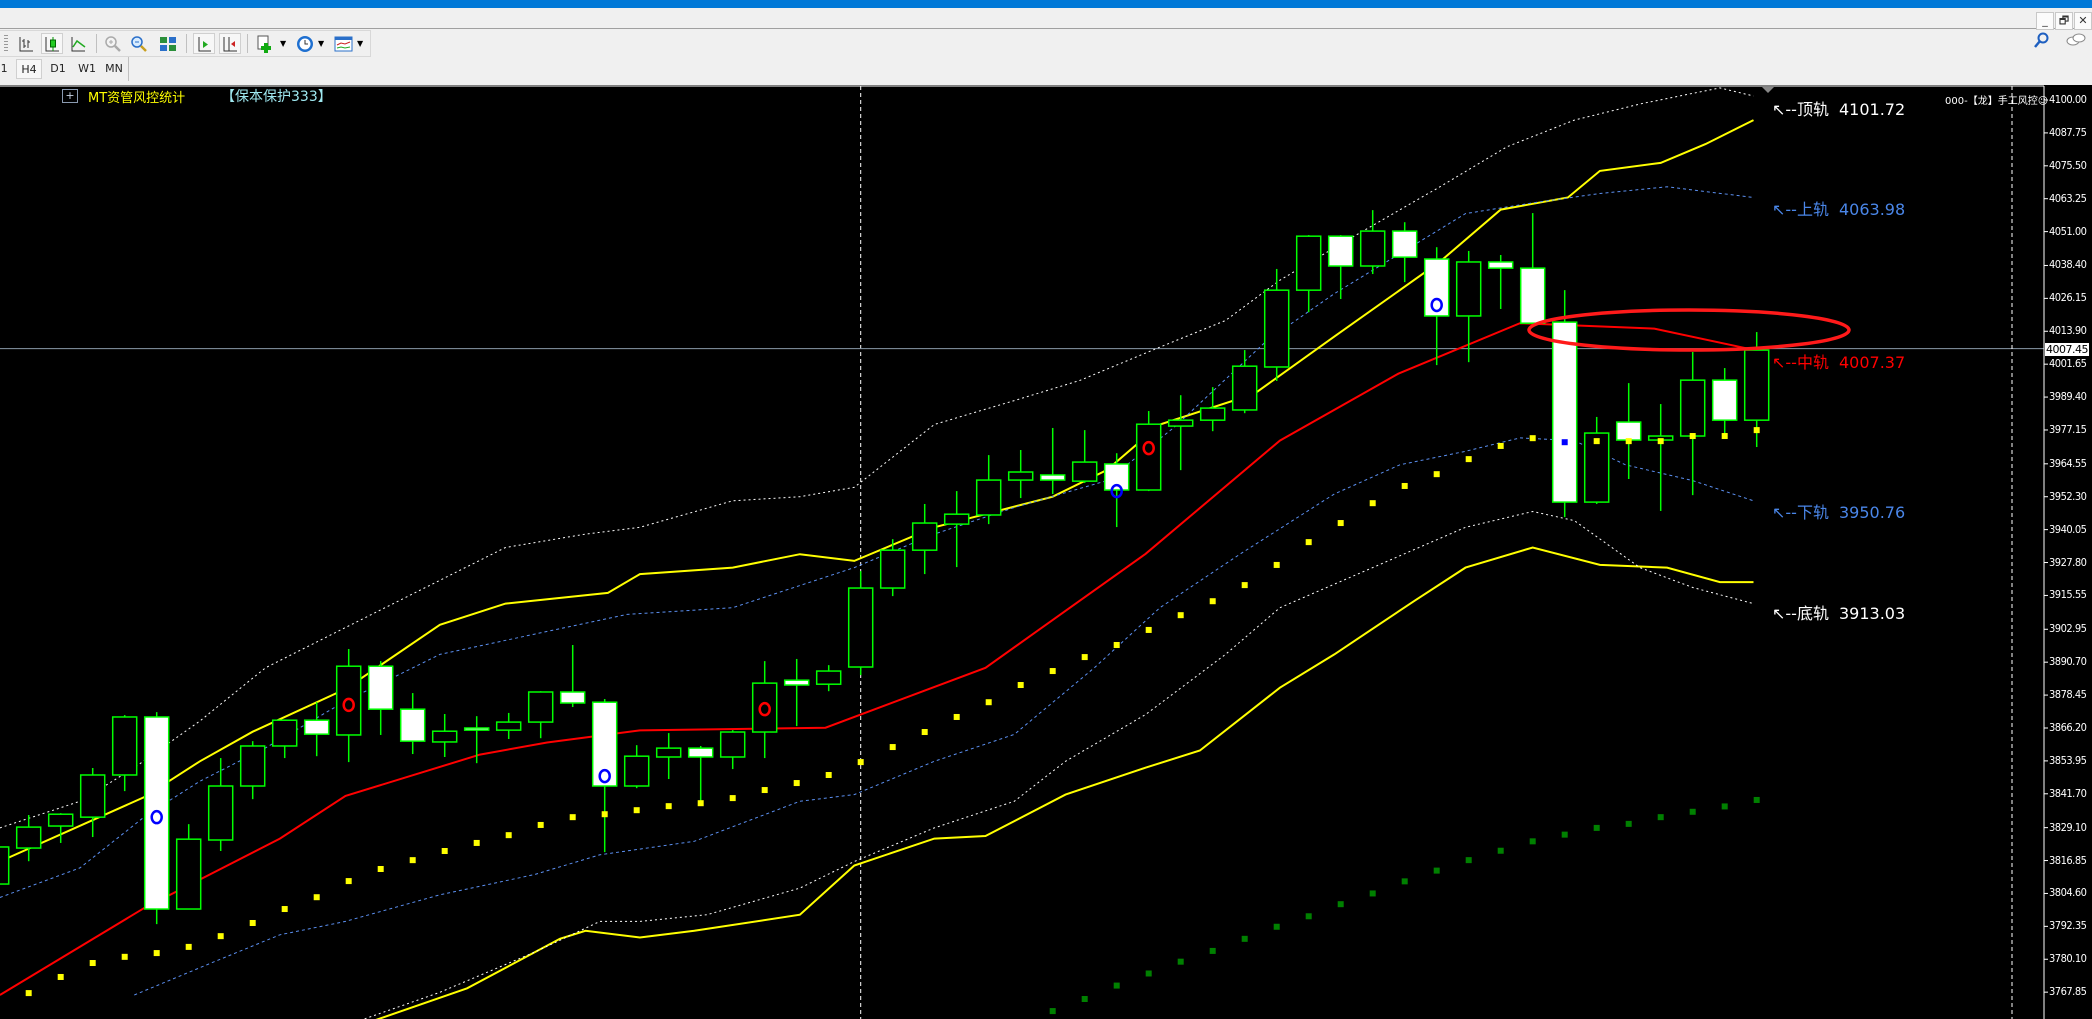  I want to click on price-tick-label: 3952.30, so click(2068, 496).